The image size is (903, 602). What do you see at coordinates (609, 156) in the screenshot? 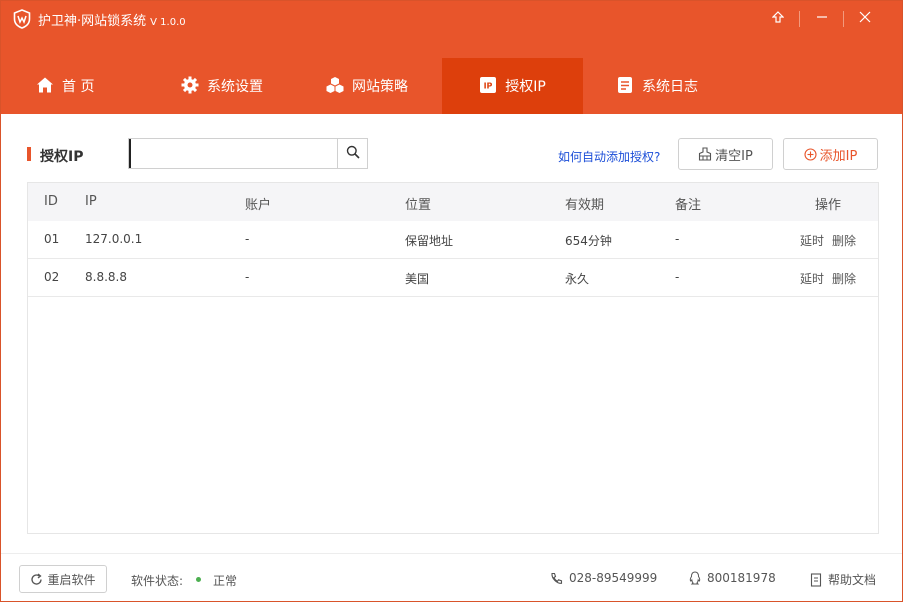
I see `auto-add-help-link: 如何自动添加授权?` at bounding box center [609, 156].